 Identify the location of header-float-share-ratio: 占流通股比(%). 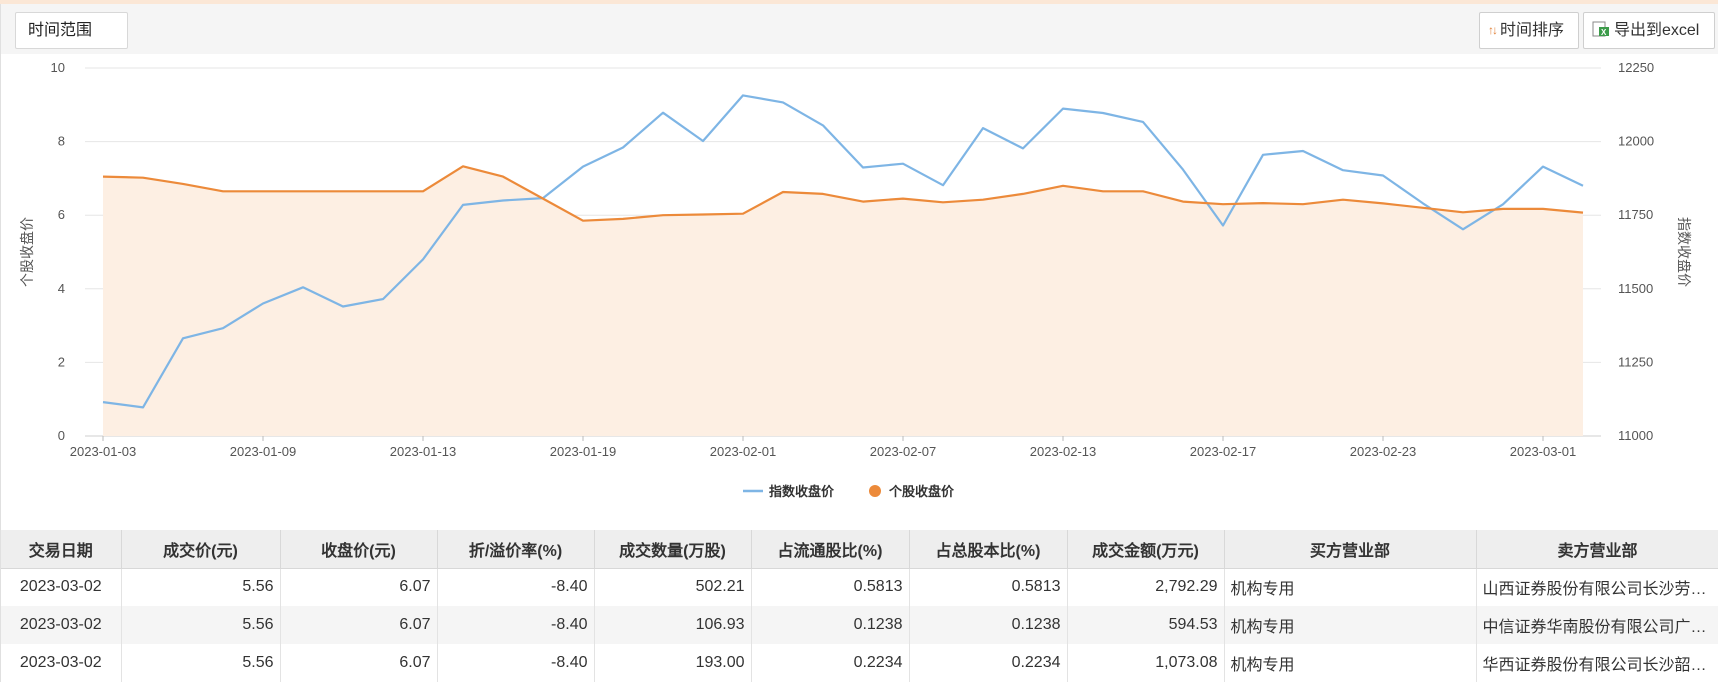
(830, 549).